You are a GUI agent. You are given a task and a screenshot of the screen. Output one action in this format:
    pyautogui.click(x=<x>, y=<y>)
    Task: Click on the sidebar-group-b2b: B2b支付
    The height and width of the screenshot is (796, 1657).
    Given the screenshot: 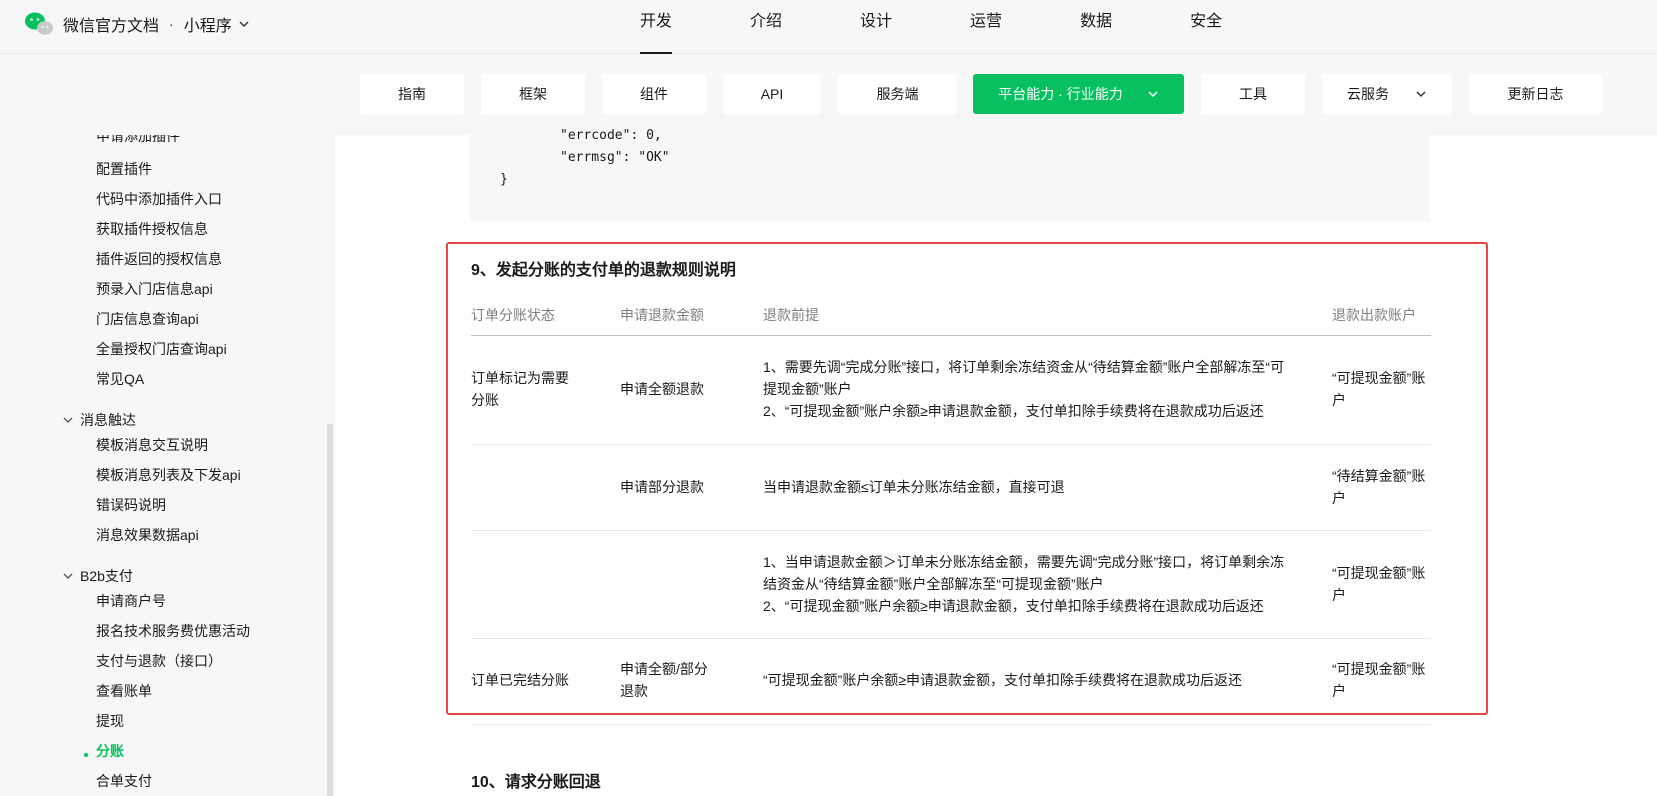 What is the action you would take?
    pyautogui.click(x=97, y=576)
    